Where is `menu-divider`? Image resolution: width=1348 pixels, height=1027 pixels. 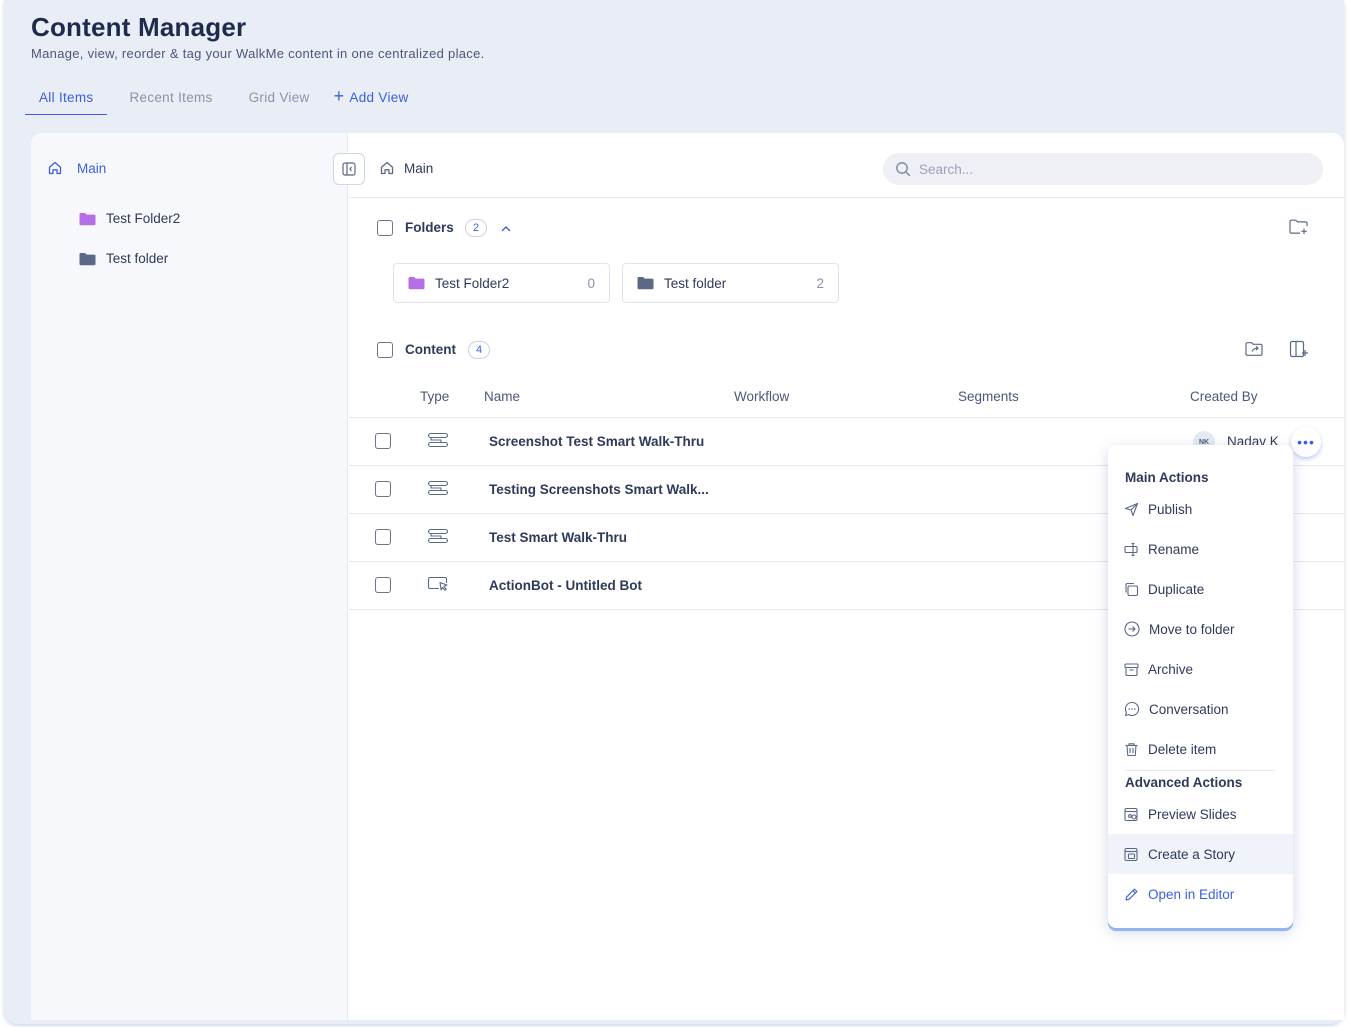
menu-divider is located at coordinates (1200, 770).